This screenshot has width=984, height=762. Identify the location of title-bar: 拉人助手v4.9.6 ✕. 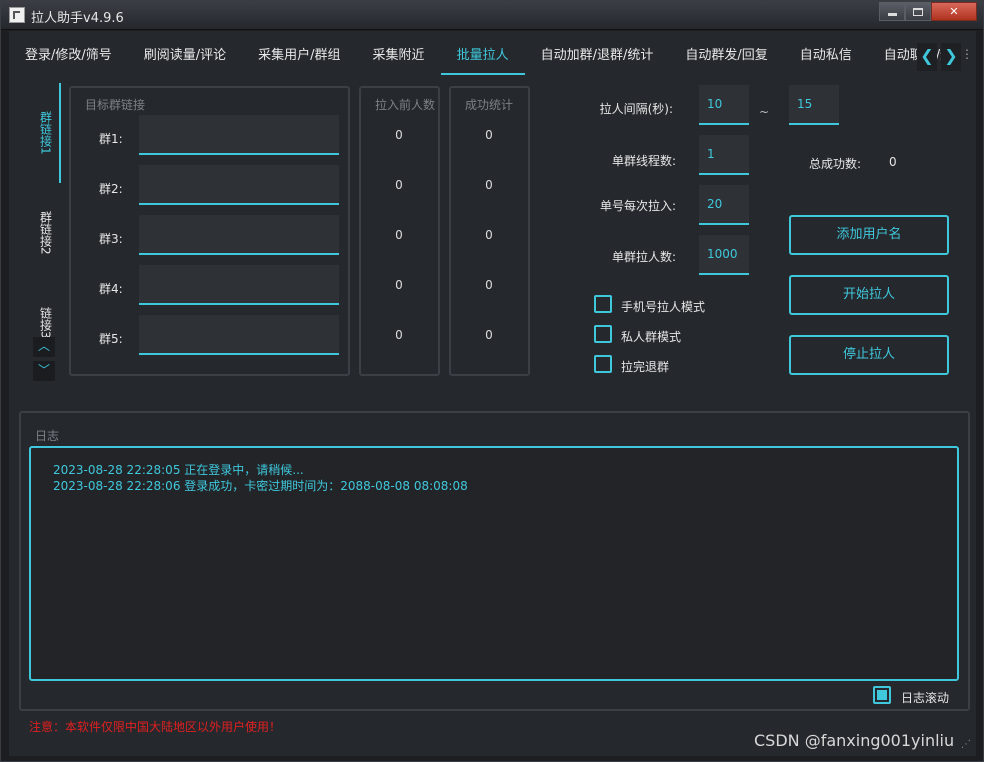
(492, 15).